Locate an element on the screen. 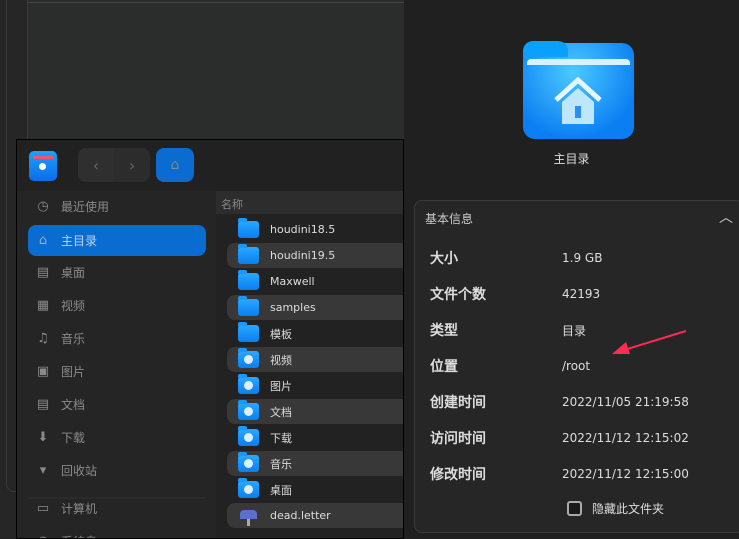 The width and height of the screenshot is (739, 539). checkbox-box is located at coordinates (574, 508).